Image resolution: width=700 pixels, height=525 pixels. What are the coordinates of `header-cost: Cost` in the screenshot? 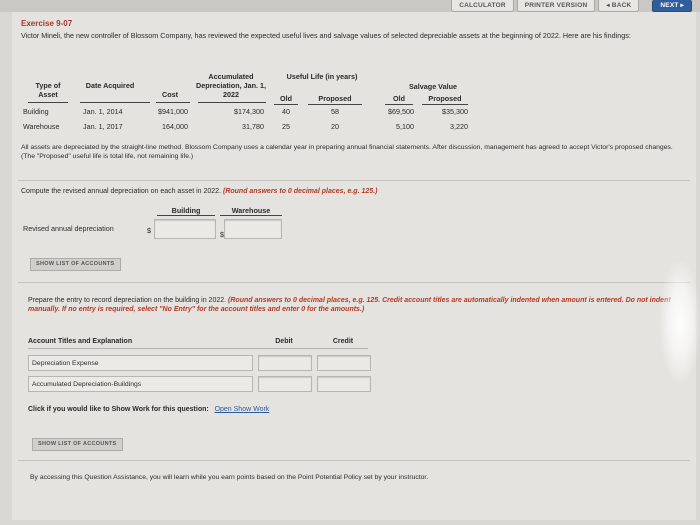 It's located at (170, 94).